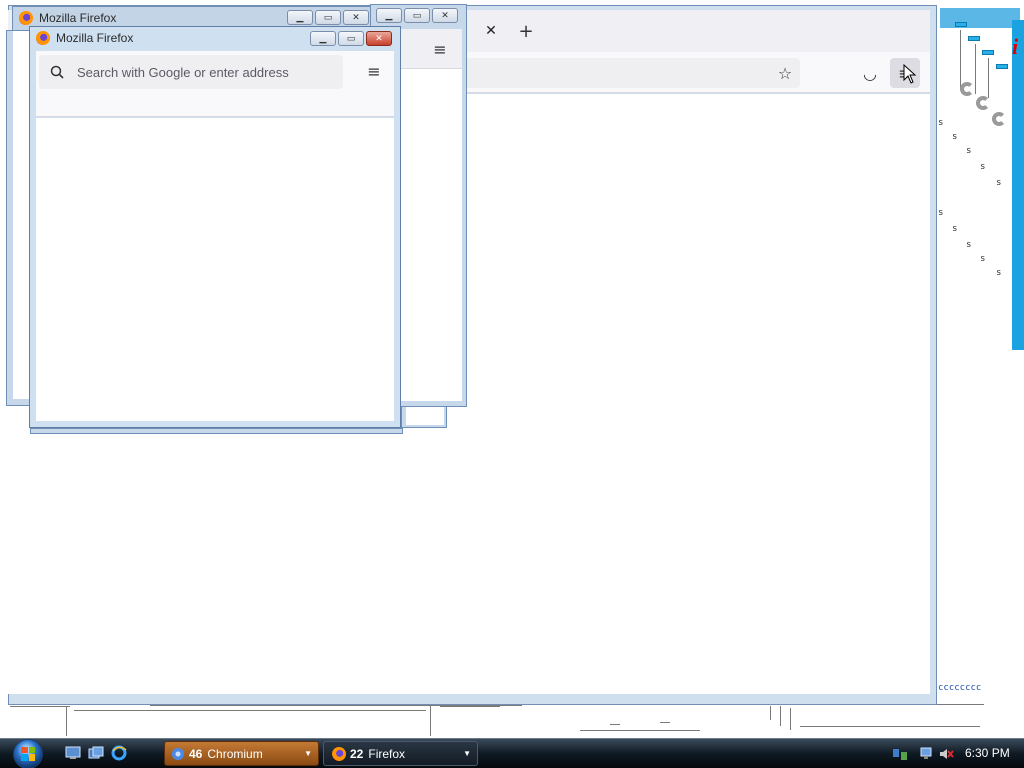  I want to click on desktop-red-text-fragment: i, so click(1015, 46).